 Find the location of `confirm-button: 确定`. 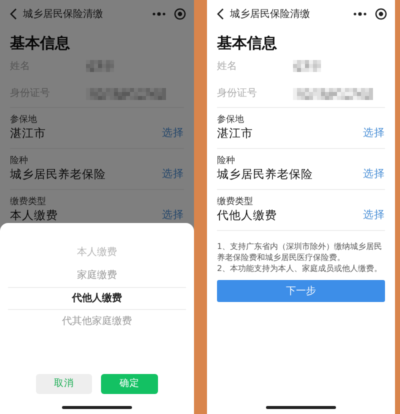

confirm-button: 确定 is located at coordinates (129, 384).